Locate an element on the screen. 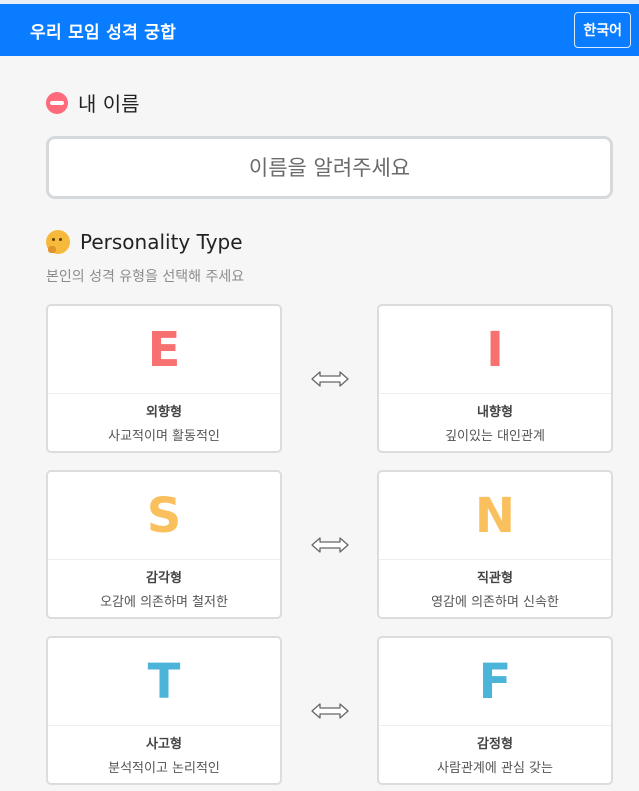  type-description: 사람관계에 관심 갖는 is located at coordinates (495, 768).